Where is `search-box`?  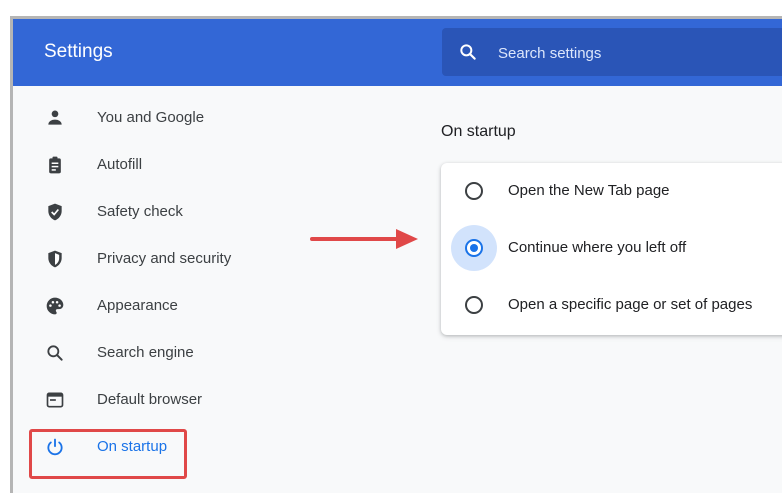
search-box is located at coordinates (612, 52).